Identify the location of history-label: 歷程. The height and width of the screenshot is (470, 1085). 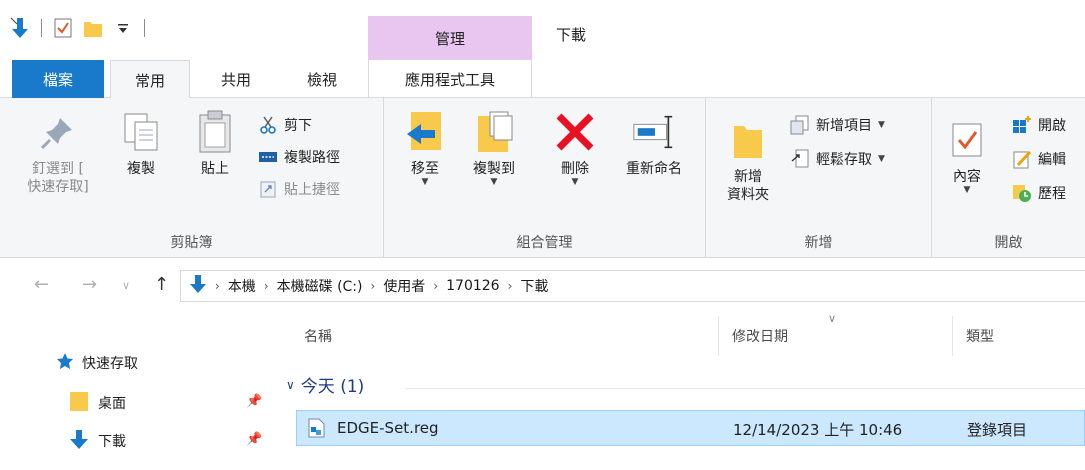
(1052, 194).